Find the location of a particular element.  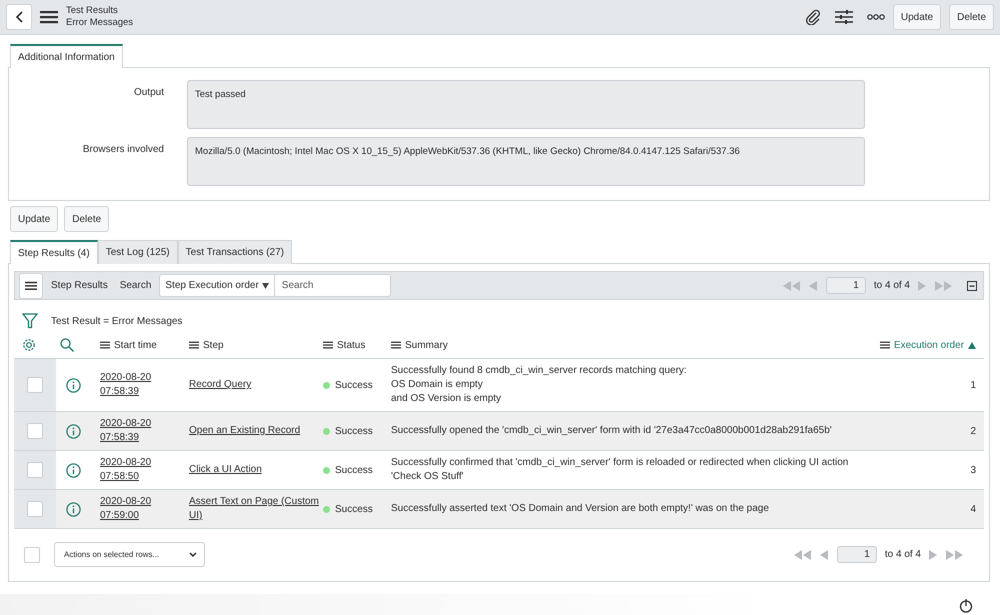

column-header: Start time is located at coordinates (135, 345).